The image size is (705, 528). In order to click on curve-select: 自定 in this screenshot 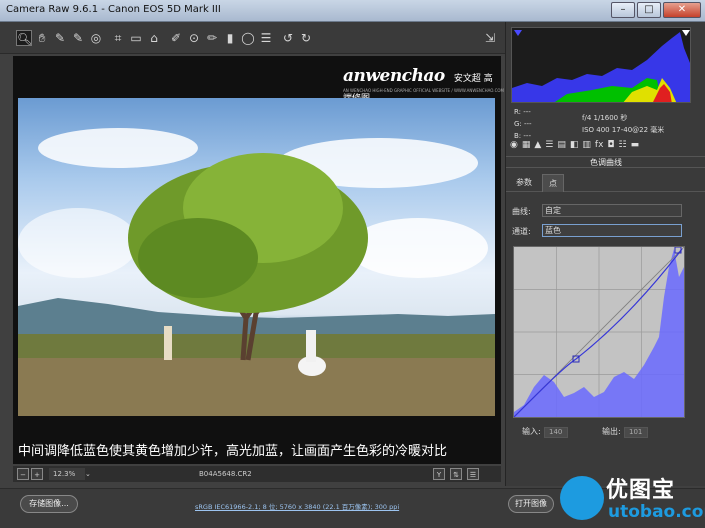, I will do `click(612, 210)`.